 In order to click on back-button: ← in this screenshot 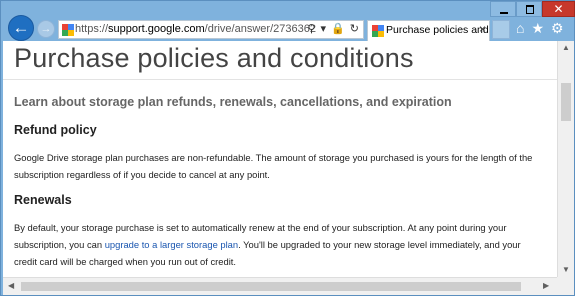, I will do `click(21, 28)`.